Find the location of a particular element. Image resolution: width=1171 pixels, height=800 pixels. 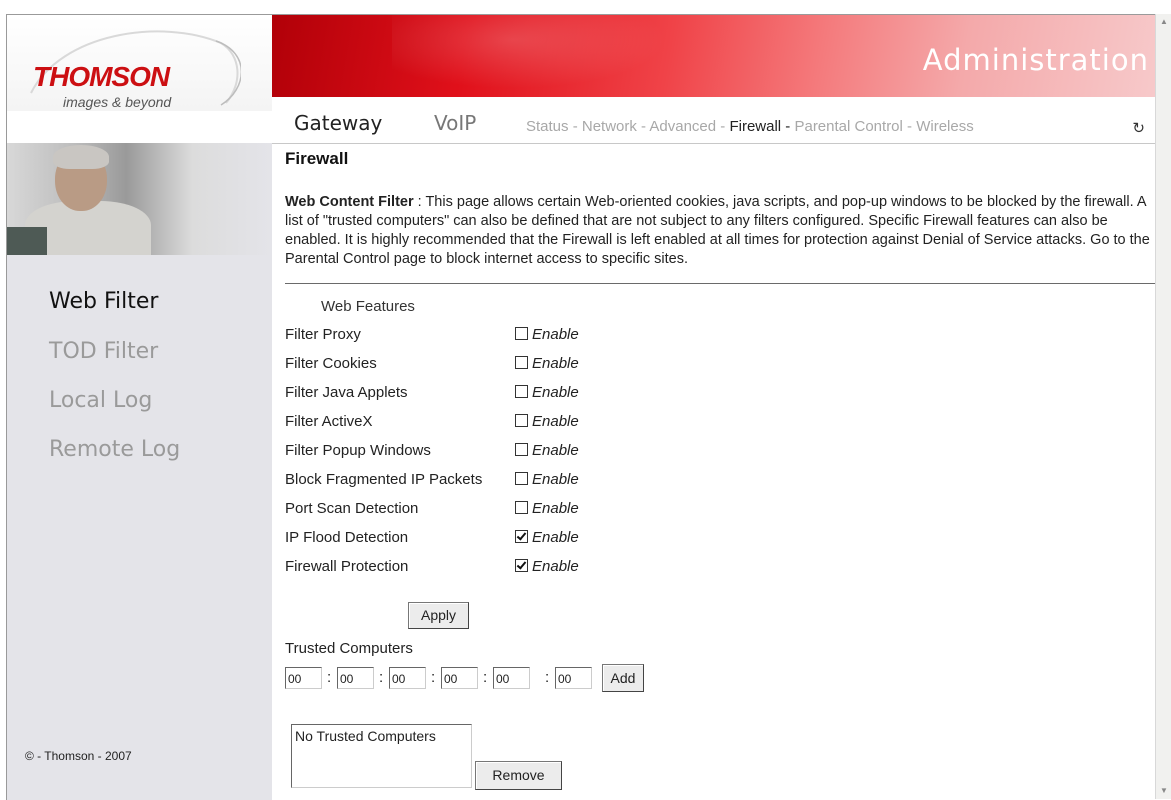

list-item: No Trusted Computers is located at coordinates (365, 736).